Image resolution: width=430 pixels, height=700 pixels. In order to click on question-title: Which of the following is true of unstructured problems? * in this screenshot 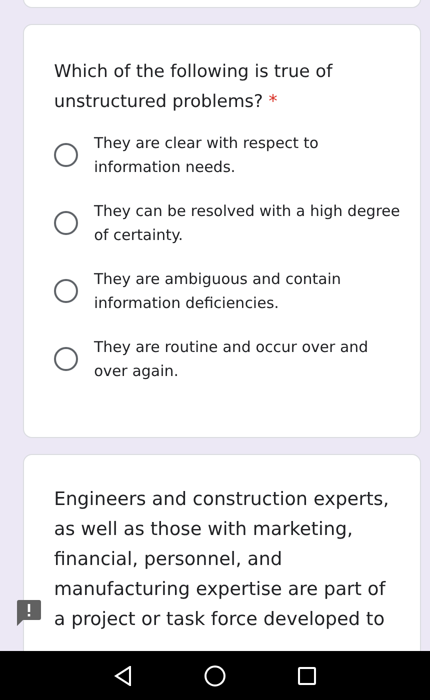, I will do `click(194, 87)`.